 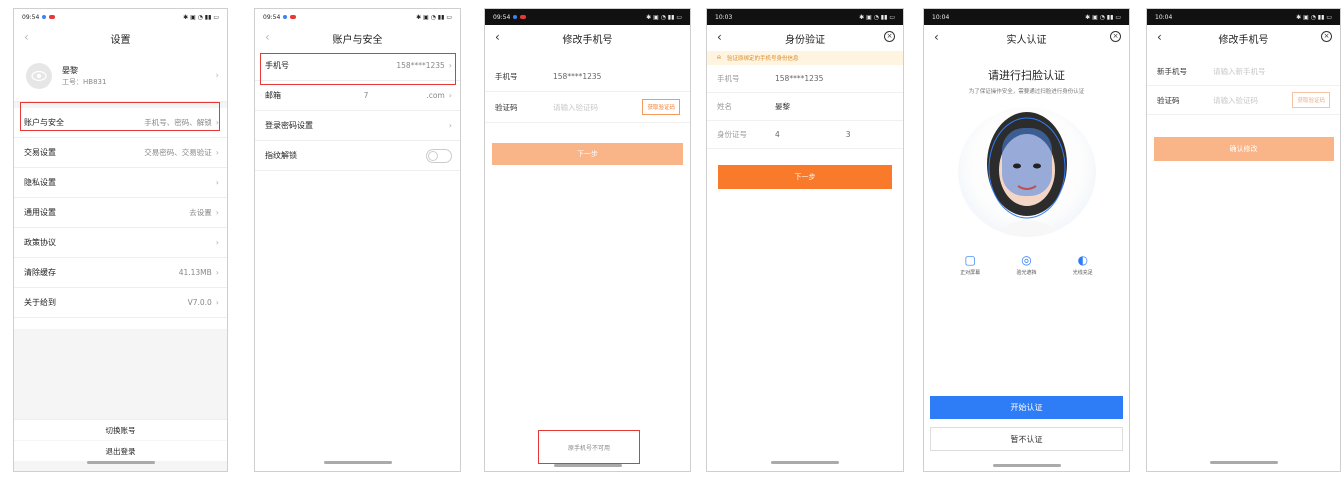 I want to click on code-input: 请输入验证码, so click(x=597, y=107).